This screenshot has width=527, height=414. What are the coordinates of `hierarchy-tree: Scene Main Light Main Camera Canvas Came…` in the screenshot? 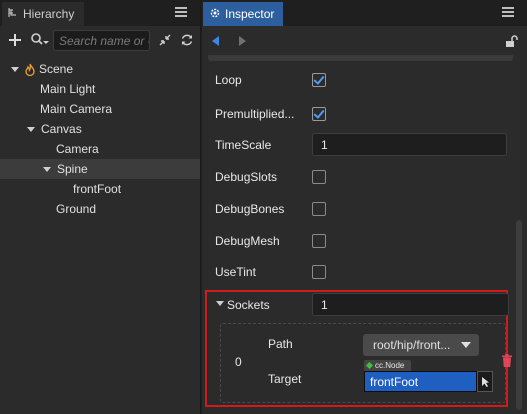 It's located at (100, 139).